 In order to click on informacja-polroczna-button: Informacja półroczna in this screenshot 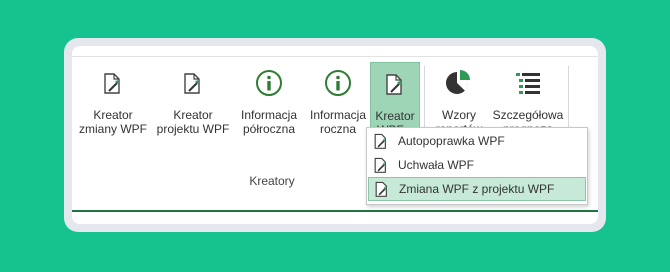, I will do `click(269, 116)`.